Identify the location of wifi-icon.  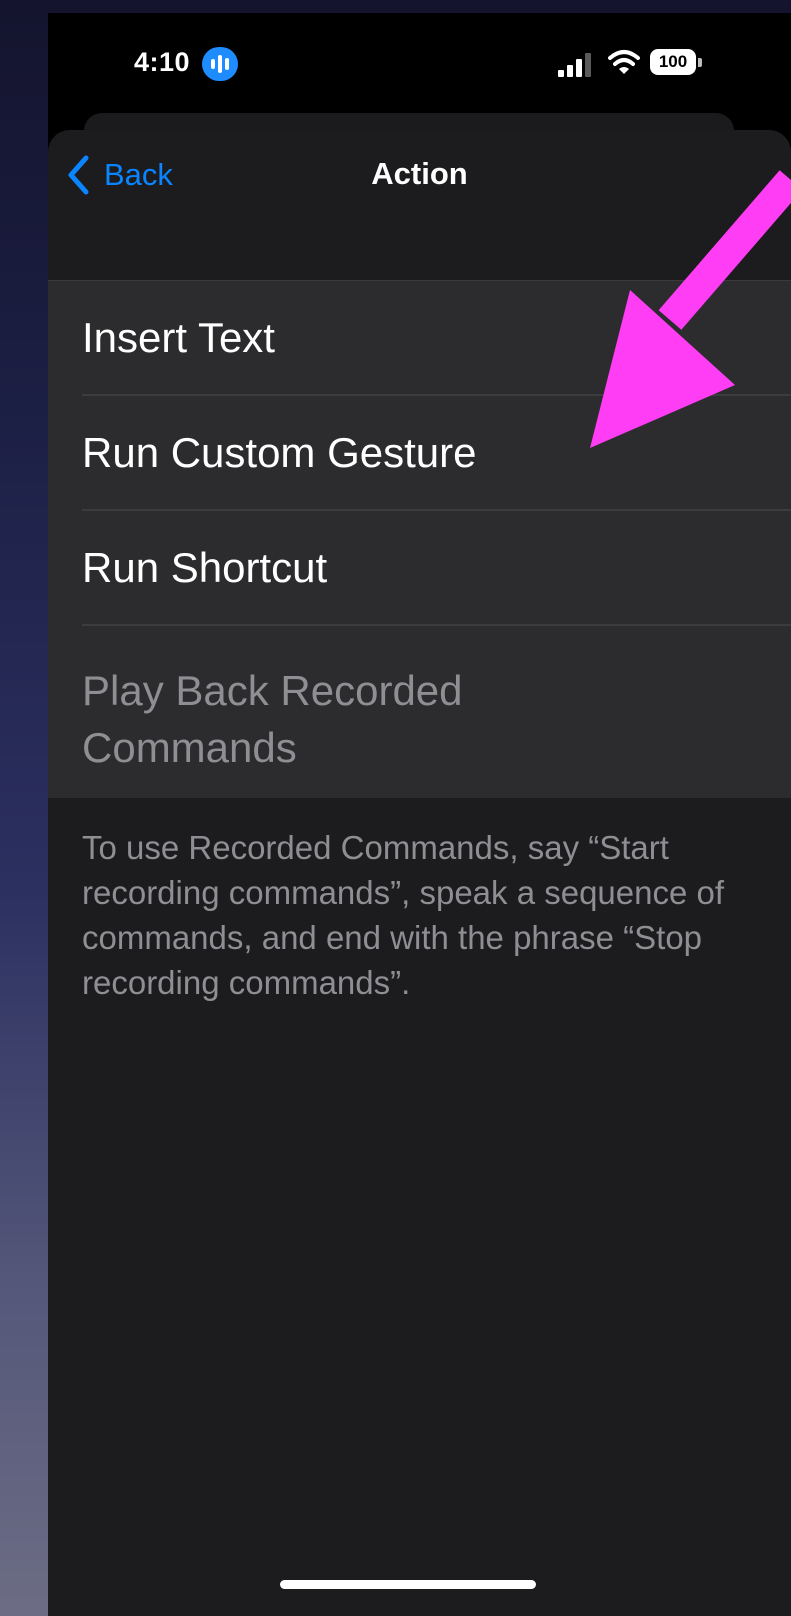
(624, 62).